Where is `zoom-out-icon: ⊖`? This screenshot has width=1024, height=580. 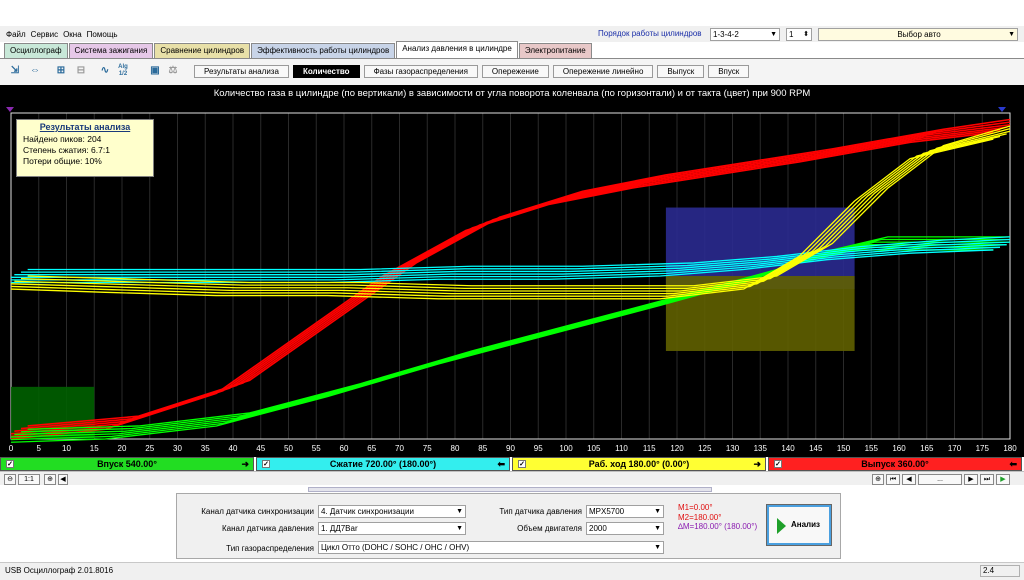
zoom-out-icon: ⊖ is located at coordinates (10, 479).